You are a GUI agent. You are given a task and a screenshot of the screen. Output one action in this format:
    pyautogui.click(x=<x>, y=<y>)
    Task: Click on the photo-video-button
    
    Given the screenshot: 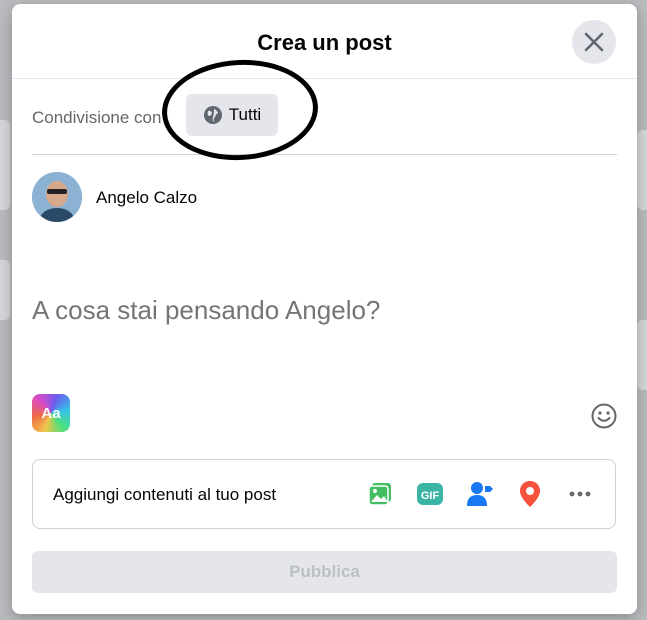 What is the action you would take?
    pyautogui.click(x=380, y=494)
    